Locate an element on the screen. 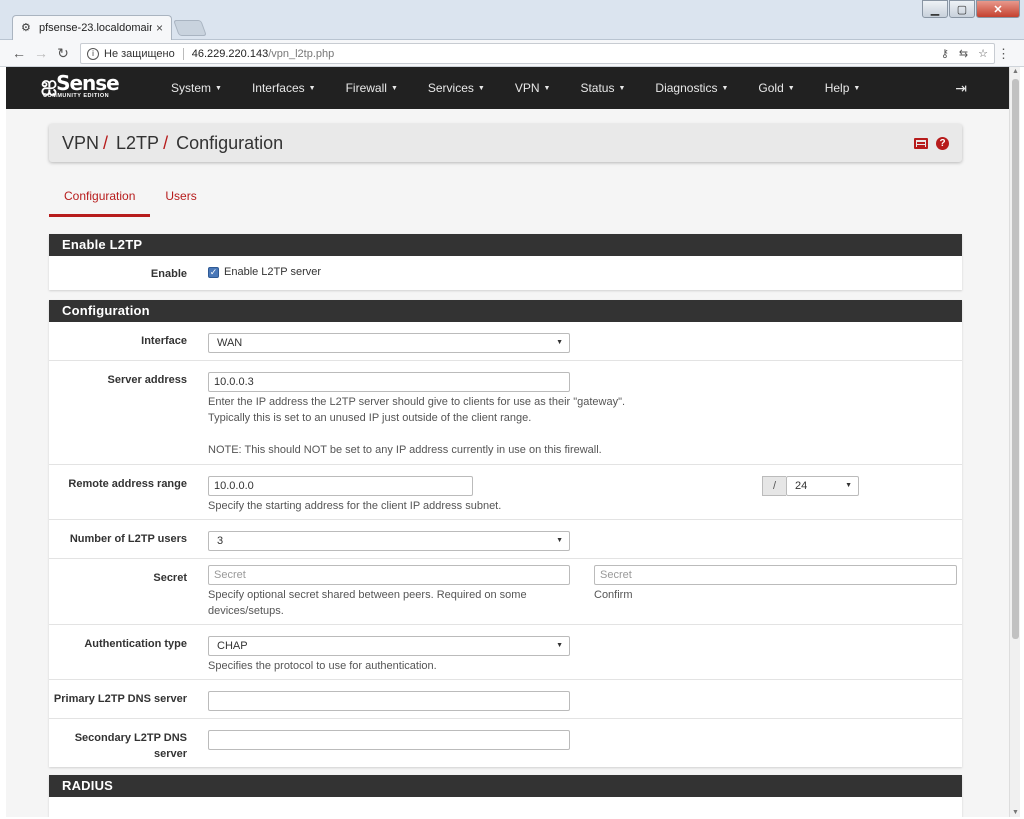  enable-label: Enable is located at coordinates (168, 274).